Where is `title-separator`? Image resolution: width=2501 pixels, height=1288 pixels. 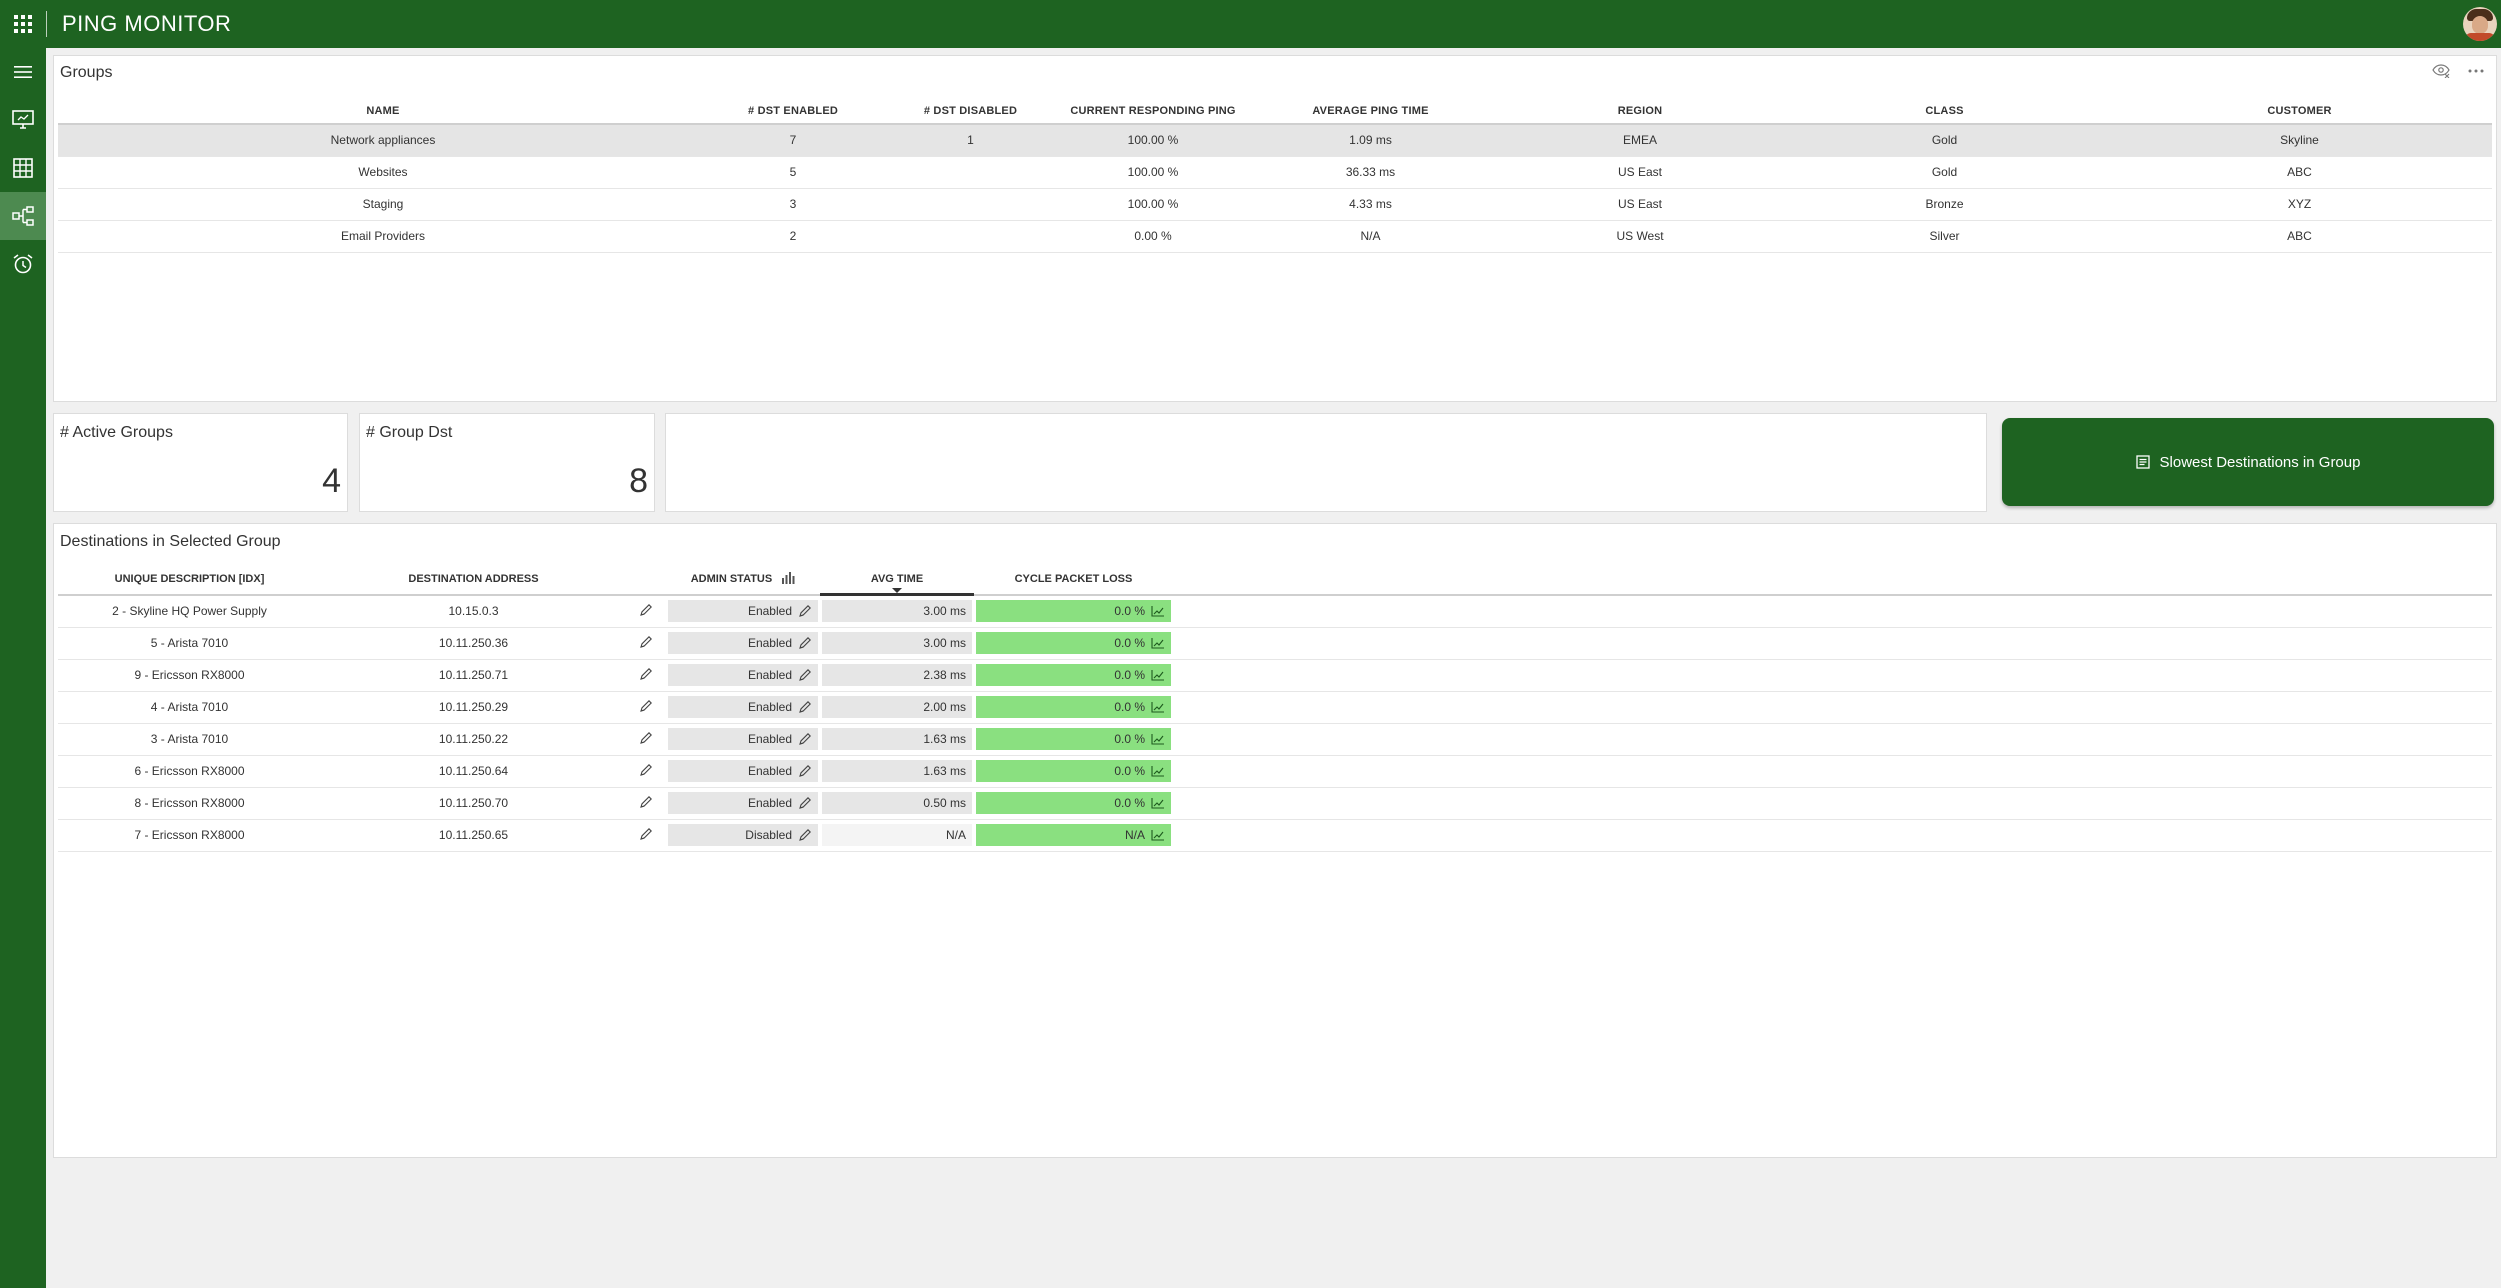 title-separator is located at coordinates (46, 24).